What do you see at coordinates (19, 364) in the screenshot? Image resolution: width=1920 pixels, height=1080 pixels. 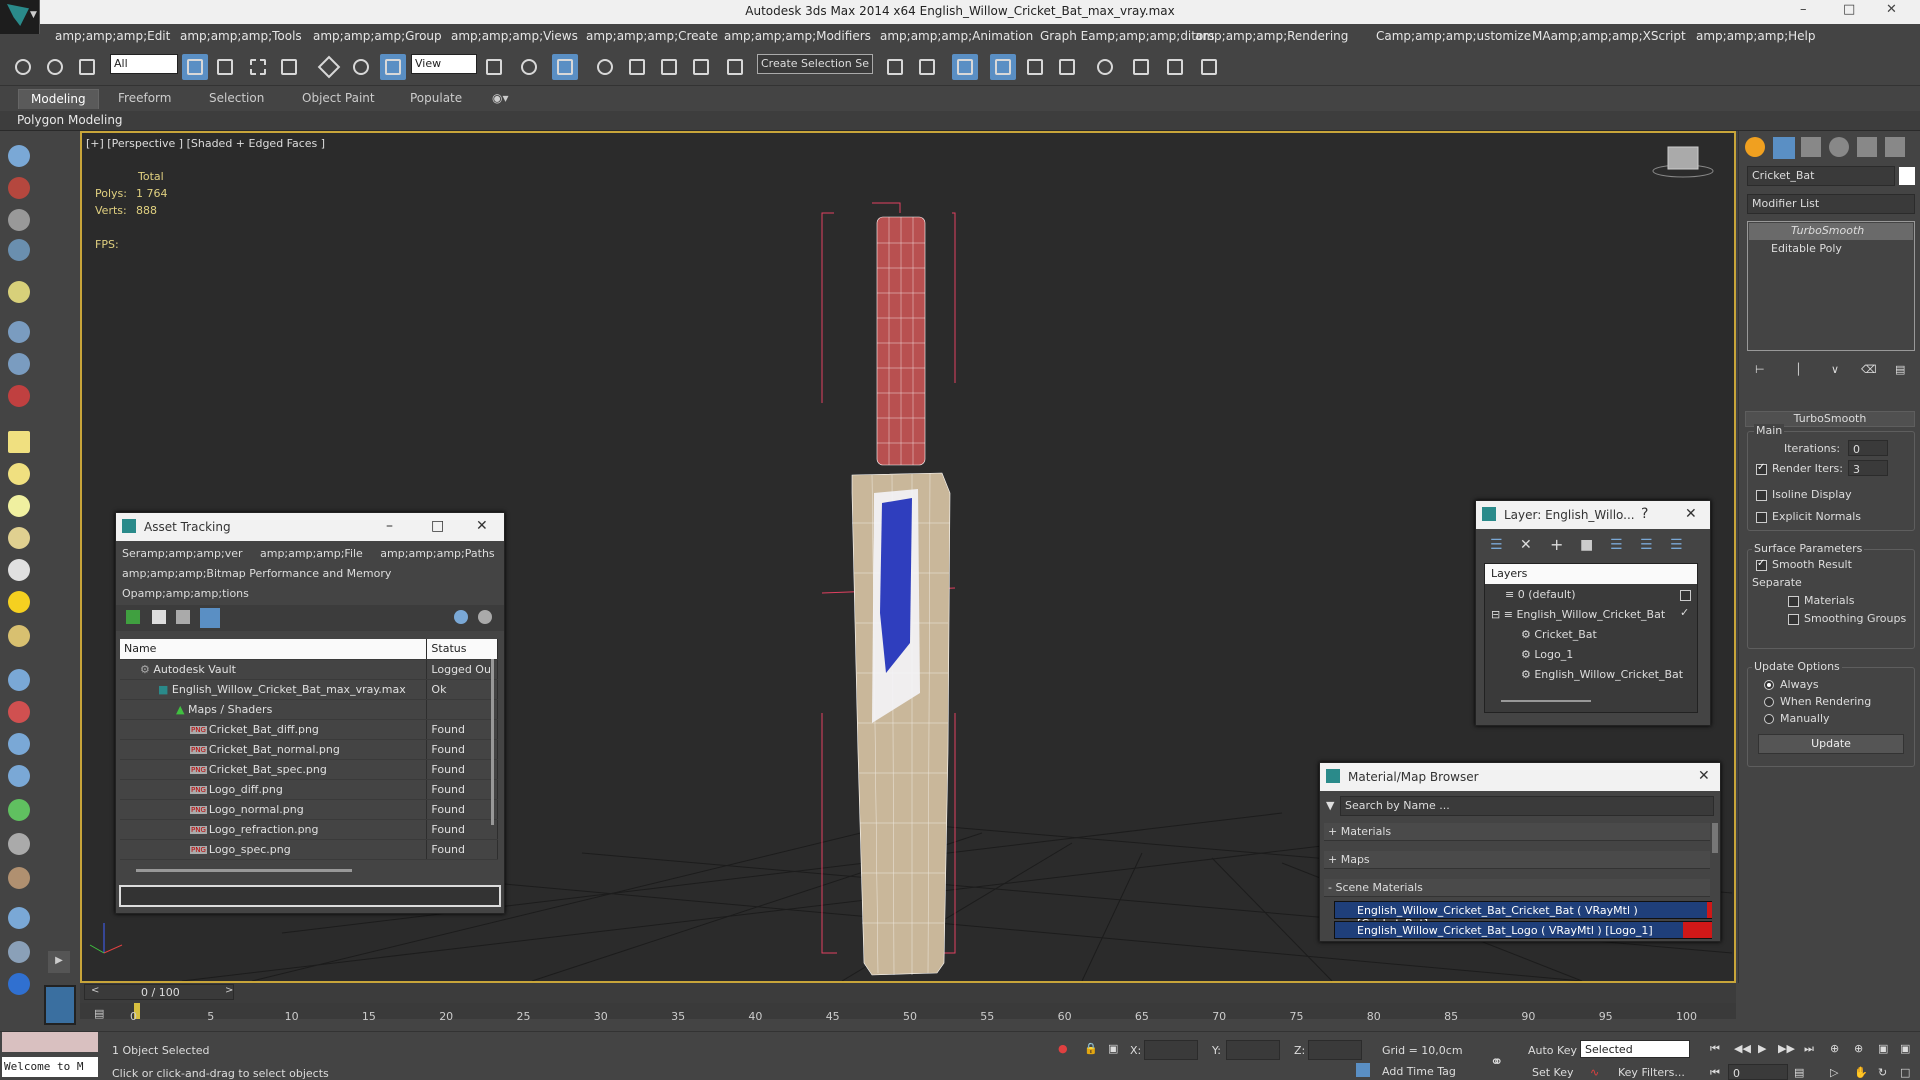 I see `light-icon` at bounding box center [19, 364].